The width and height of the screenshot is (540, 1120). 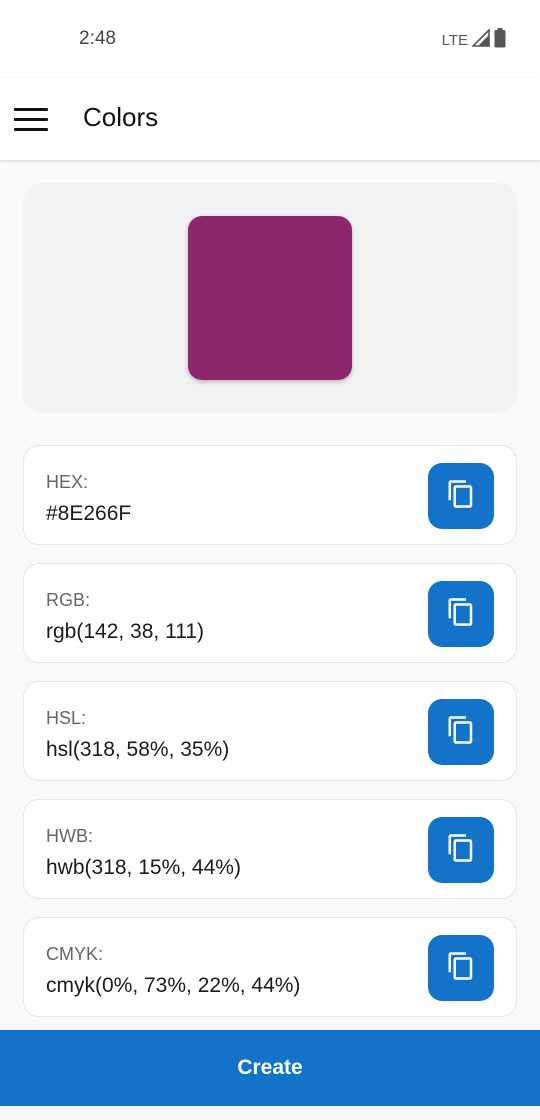 I want to click on hsl-label: HSL:, so click(x=66, y=718).